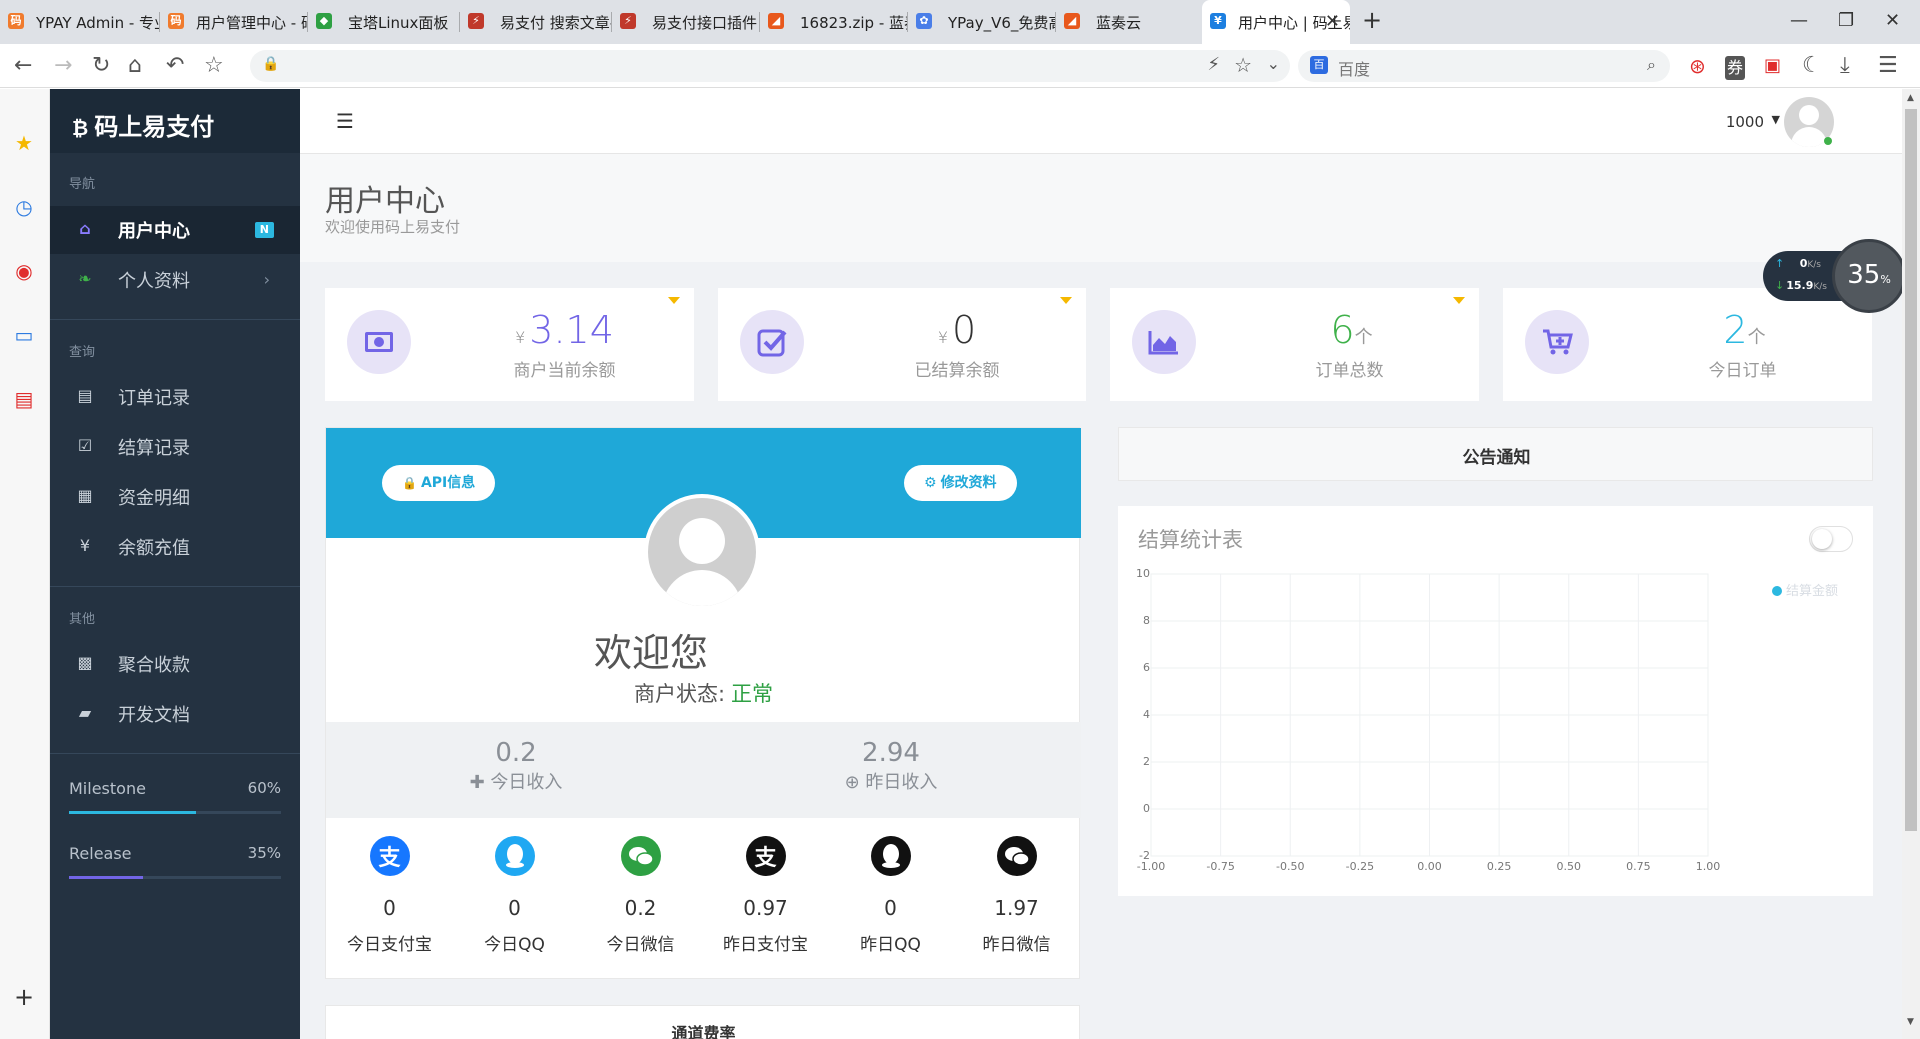 The image size is (1920, 1039). I want to click on progress-label: Release, so click(100, 853).